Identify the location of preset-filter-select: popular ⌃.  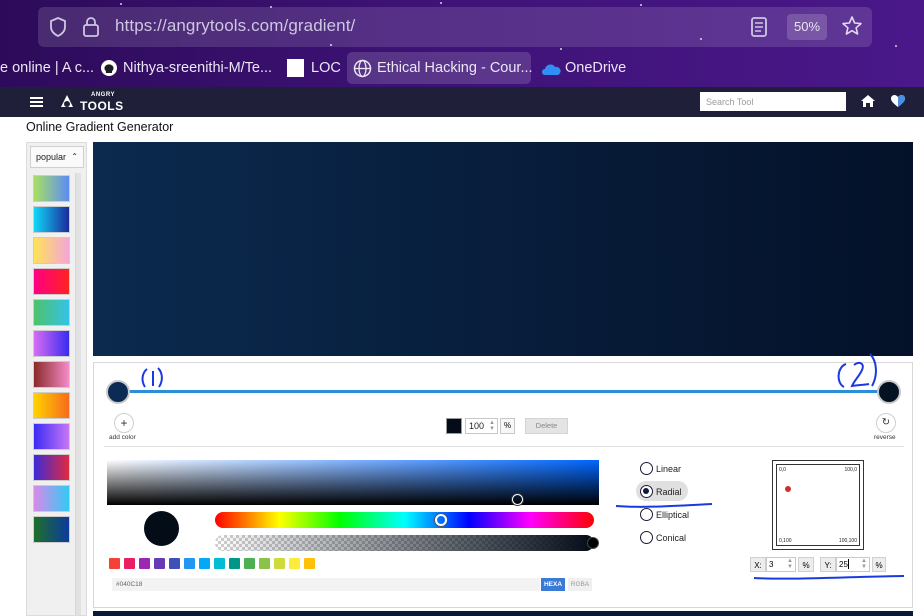
(57, 157).